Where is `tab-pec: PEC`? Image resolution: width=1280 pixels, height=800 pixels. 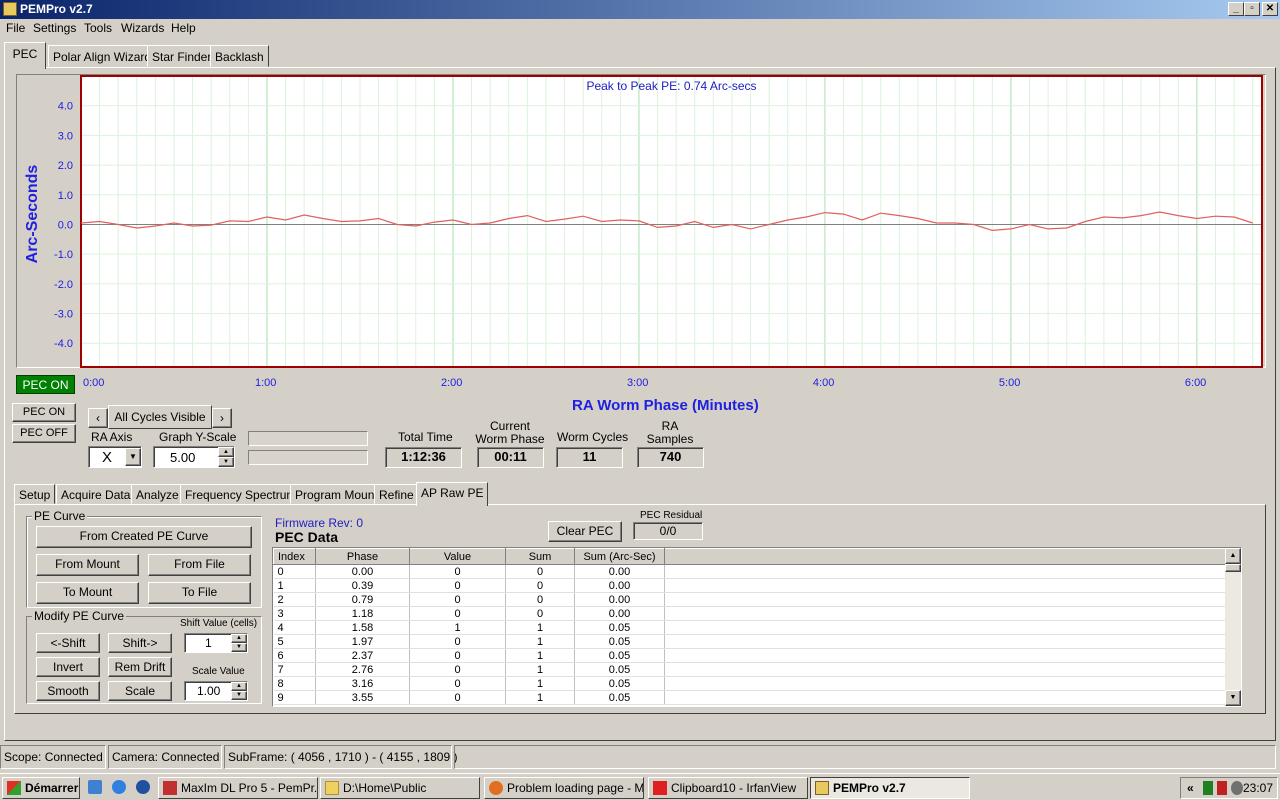 tab-pec: PEC is located at coordinates (25, 55).